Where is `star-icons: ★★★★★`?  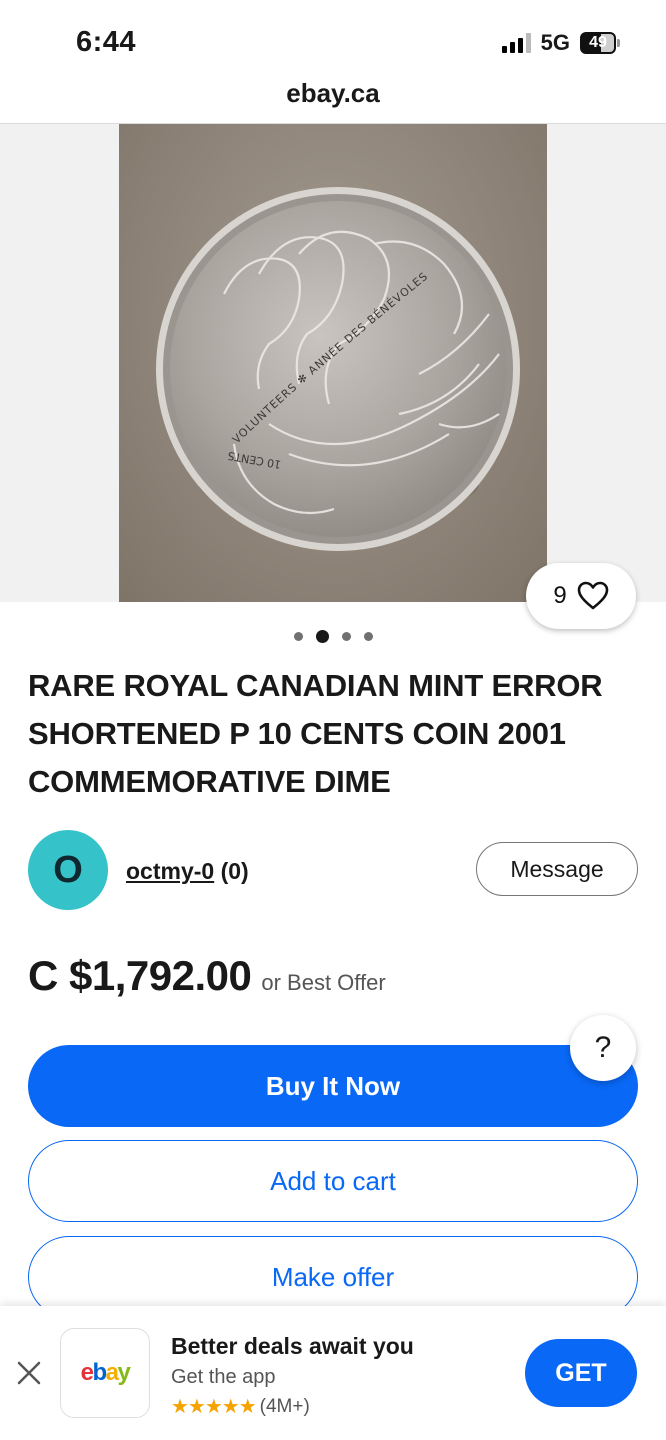
star-icons: ★★★★★ is located at coordinates (214, 1407).